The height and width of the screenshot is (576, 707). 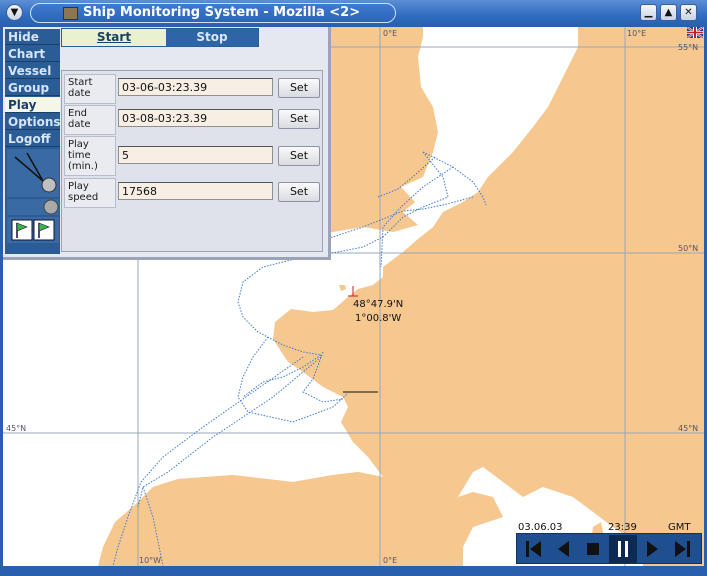 What do you see at coordinates (593, 549) in the screenshot?
I see `stop-icon` at bounding box center [593, 549].